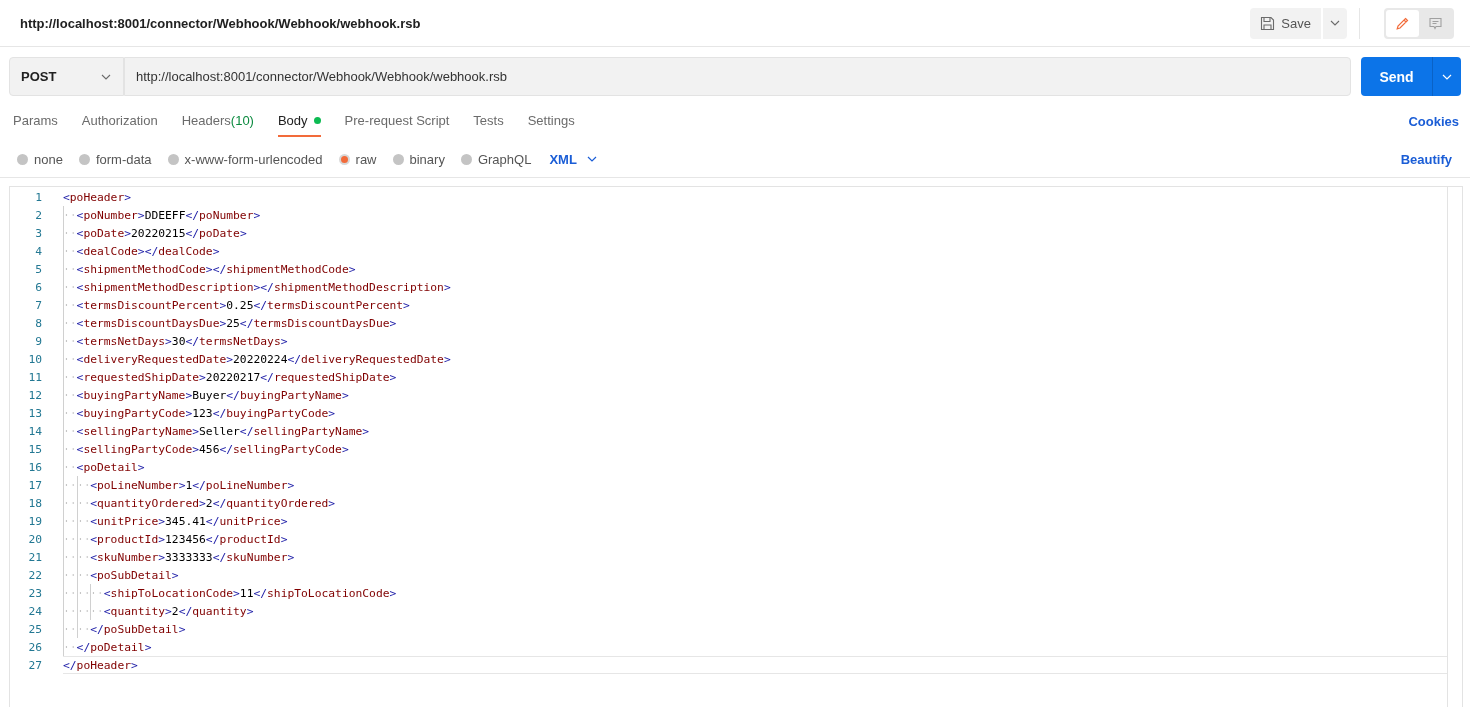  I want to click on line-number: 15, so click(35, 449).